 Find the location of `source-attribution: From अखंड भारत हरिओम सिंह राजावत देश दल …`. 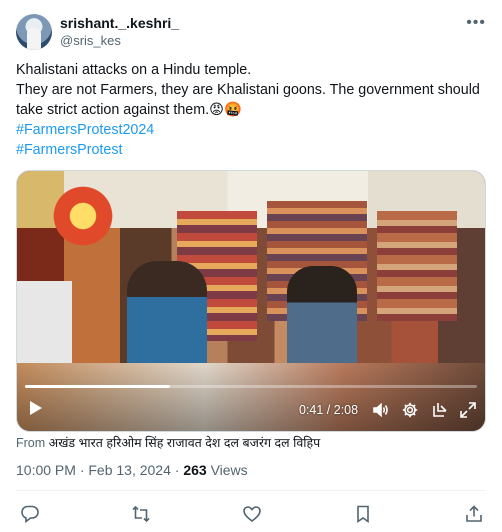

source-attribution: From अखंड भारत हरिओम सिंह राजावत देश दल … is located at coordinates (168, 442).